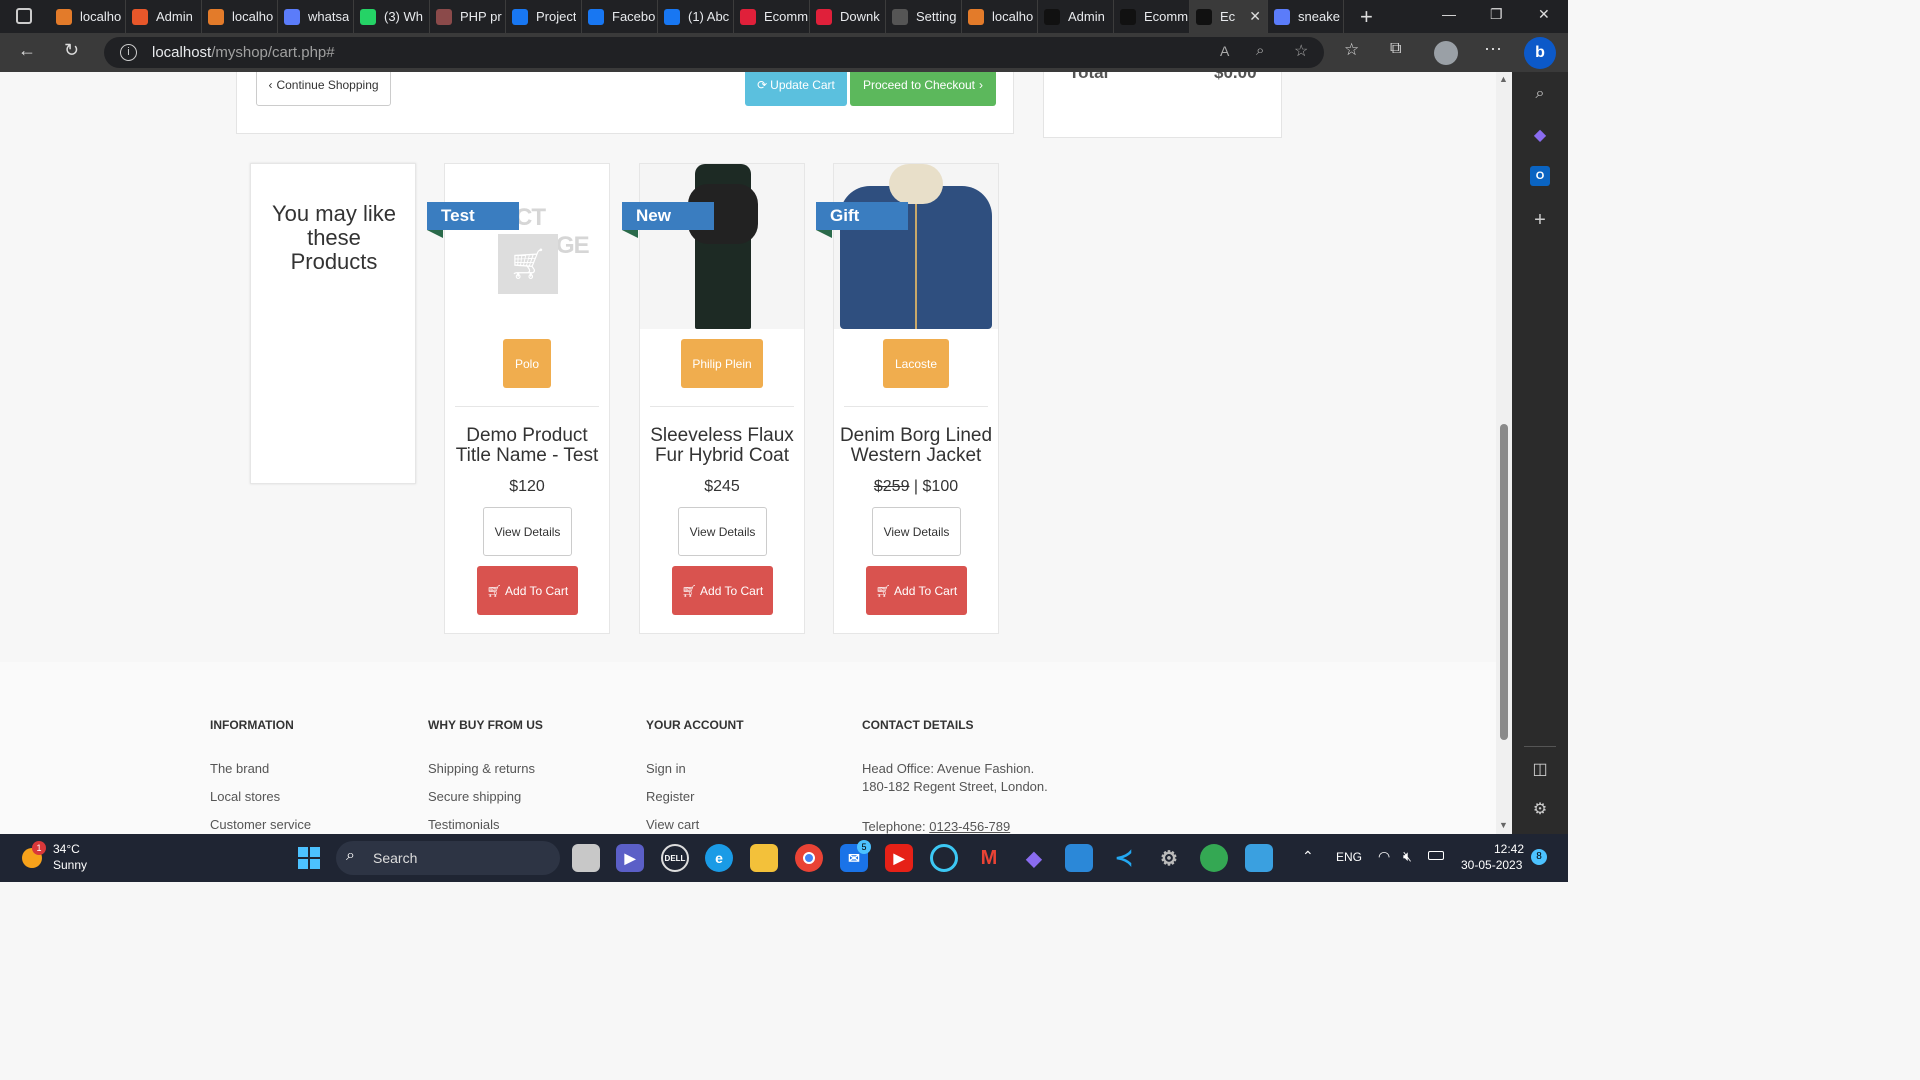  Describe the element at coordinates (1407, 856) in the screenshot. I see `speaker-muted-icon: 🔇︎` at that location.